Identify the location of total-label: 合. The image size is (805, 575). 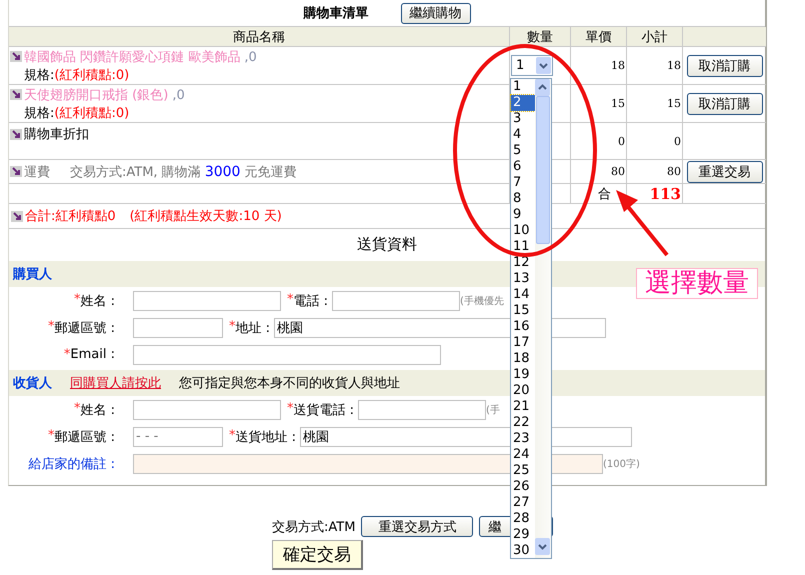
(605, 194).